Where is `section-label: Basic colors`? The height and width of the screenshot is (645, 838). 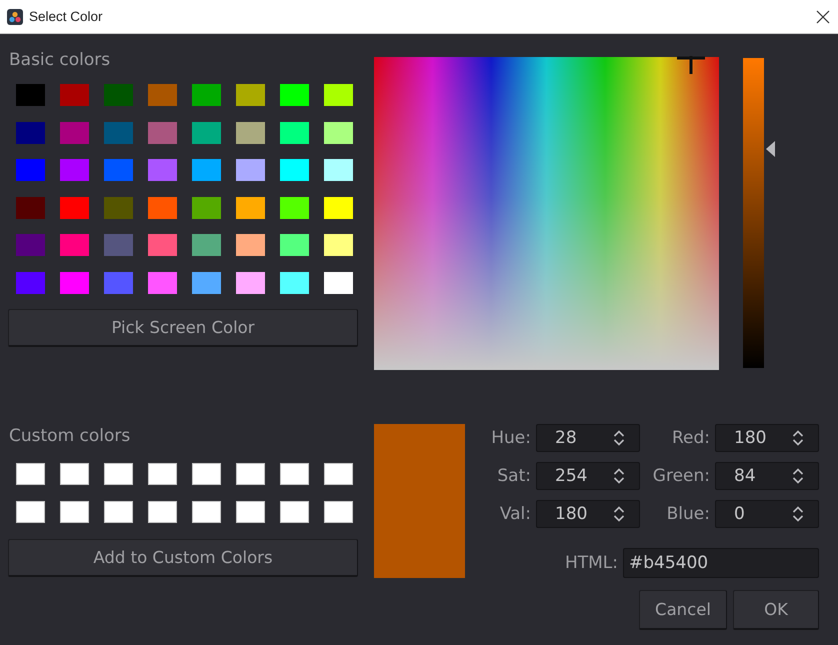 section-label: Basic colors is located at coordinates (60, 60).